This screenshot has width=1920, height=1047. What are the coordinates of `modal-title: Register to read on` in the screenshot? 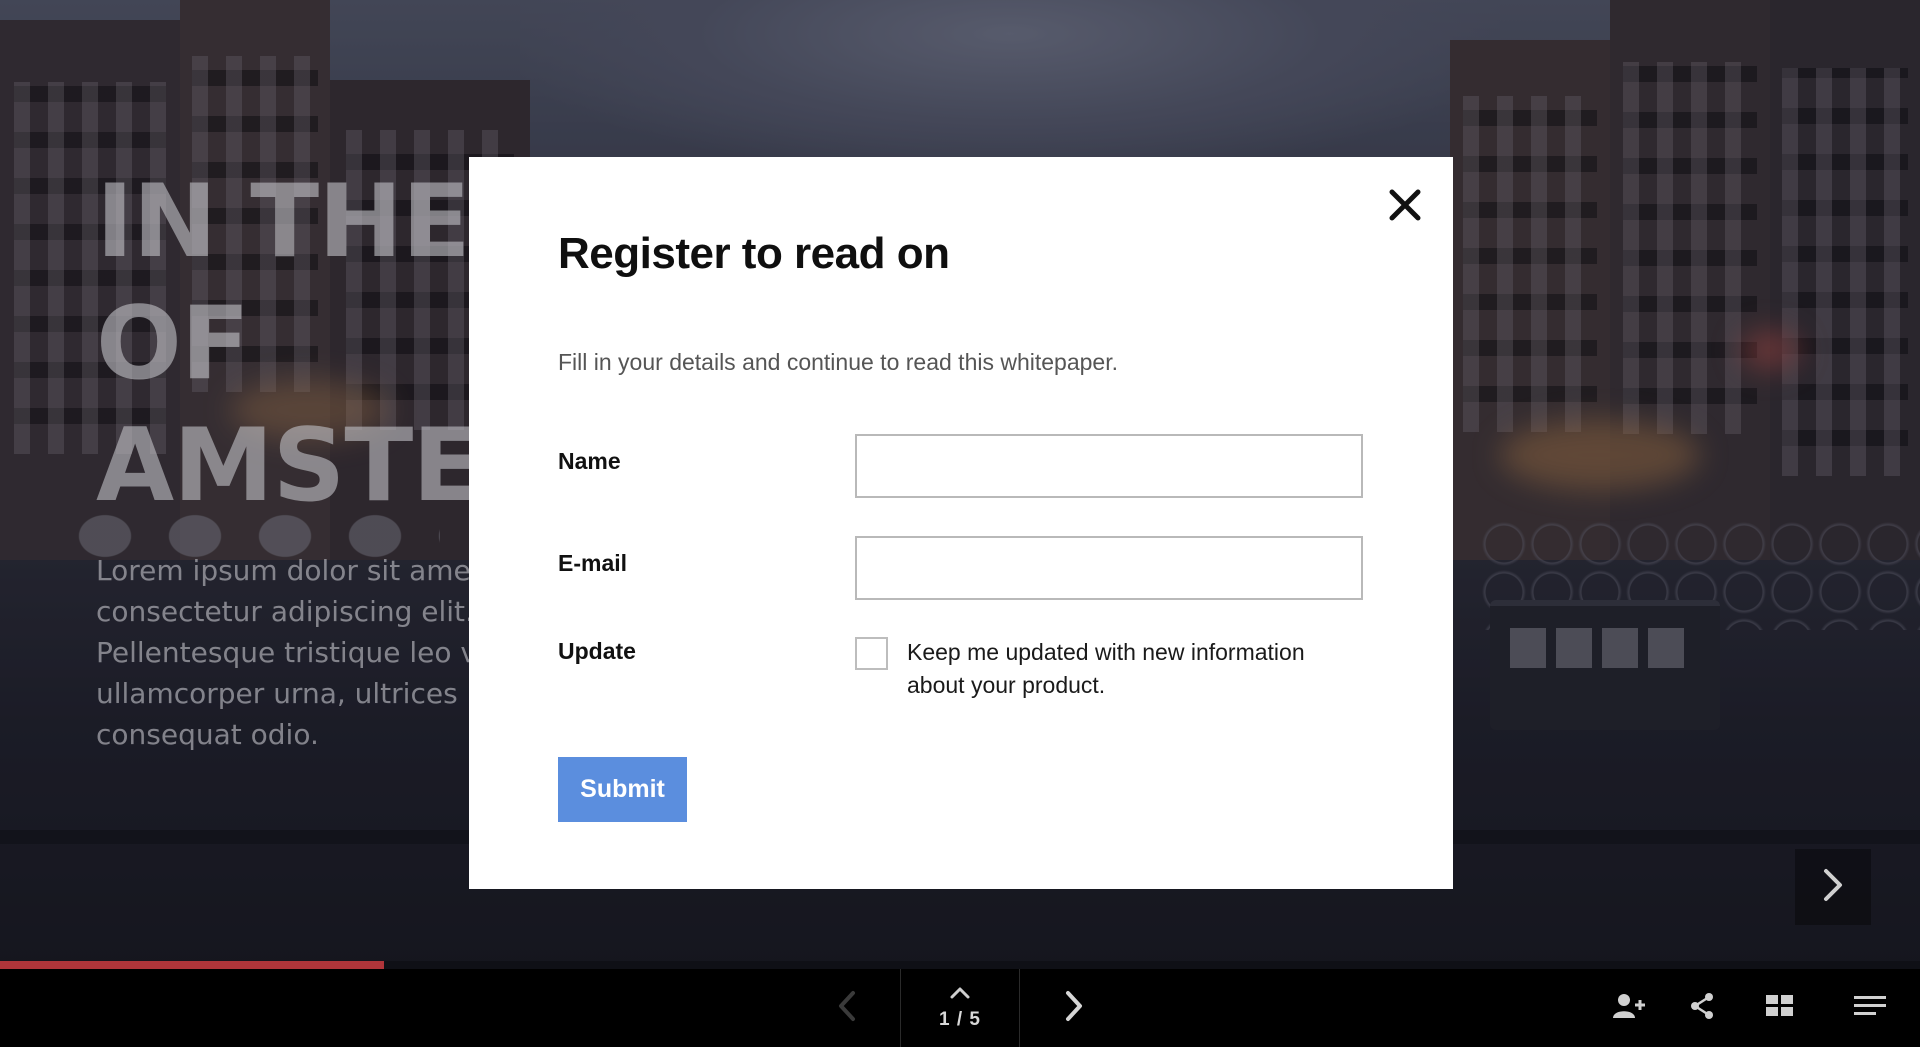 It's located at (754, 253).